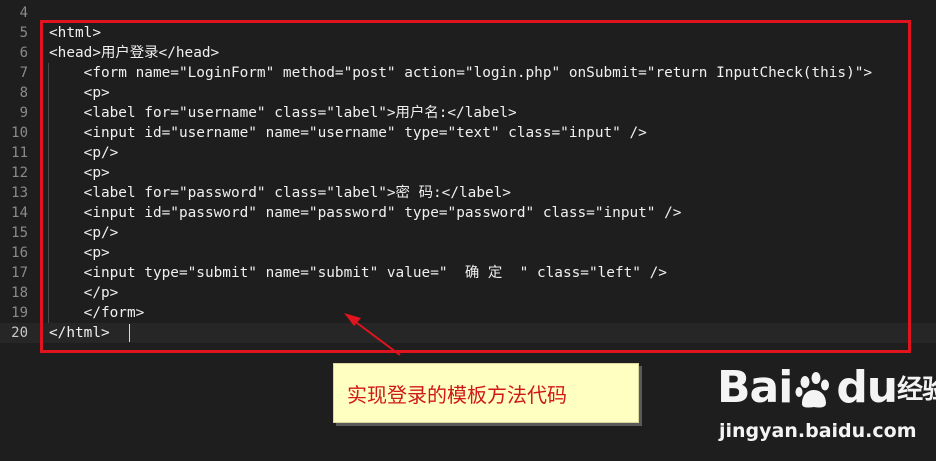 The height and width of the screenshot is (461, 936). I want to click on watermark-logo: Bai du经验, so click(826, 388).